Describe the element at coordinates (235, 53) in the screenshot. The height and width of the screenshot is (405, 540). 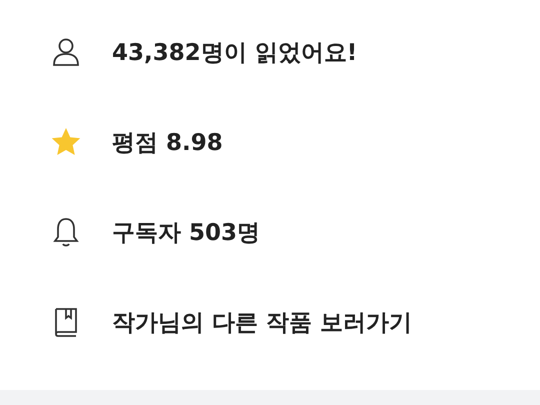
I see `info-text: 43,382명이 읽었어요!` at that location.